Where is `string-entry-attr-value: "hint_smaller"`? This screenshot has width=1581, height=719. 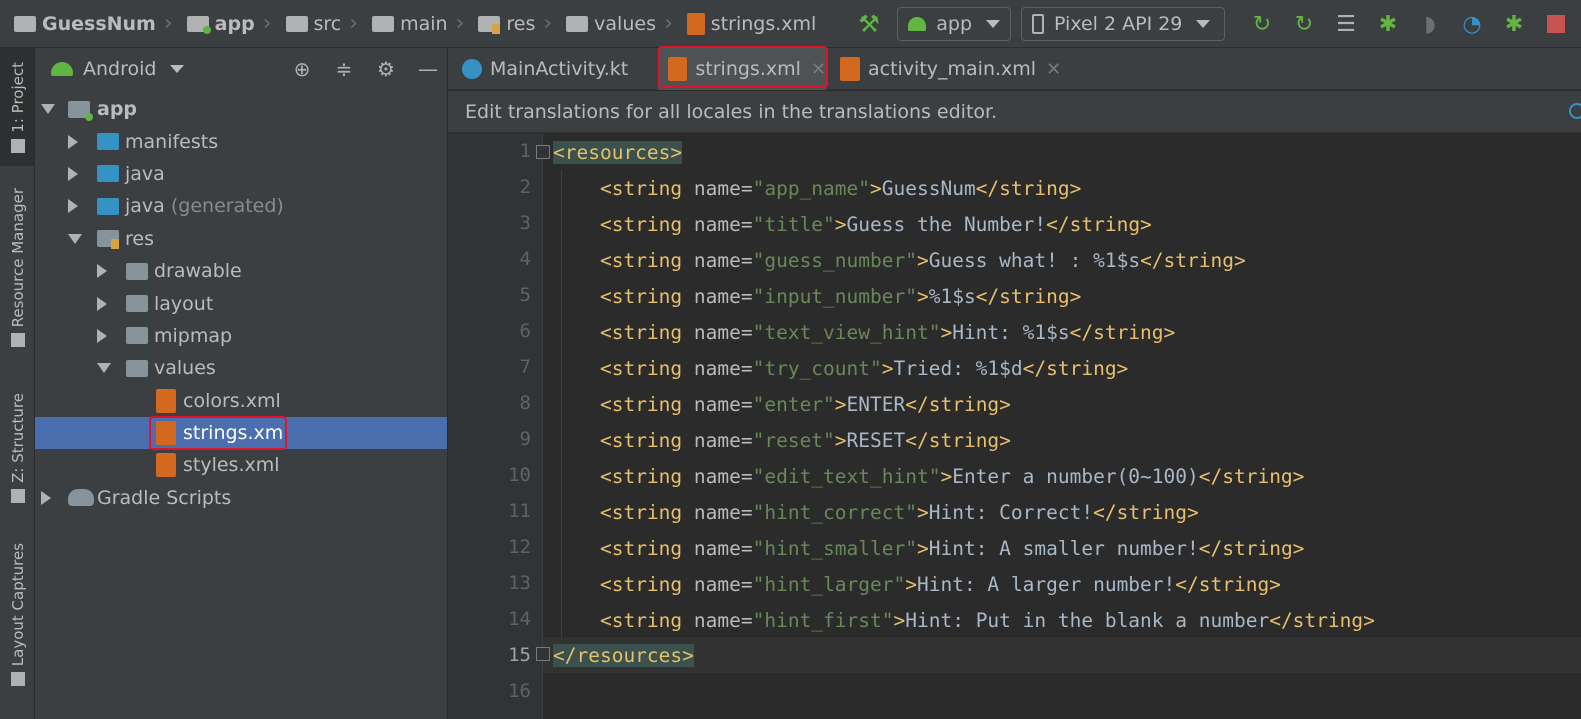
string-entry-attr-value: "hint_smaller" is located at coordinates (834, 548).